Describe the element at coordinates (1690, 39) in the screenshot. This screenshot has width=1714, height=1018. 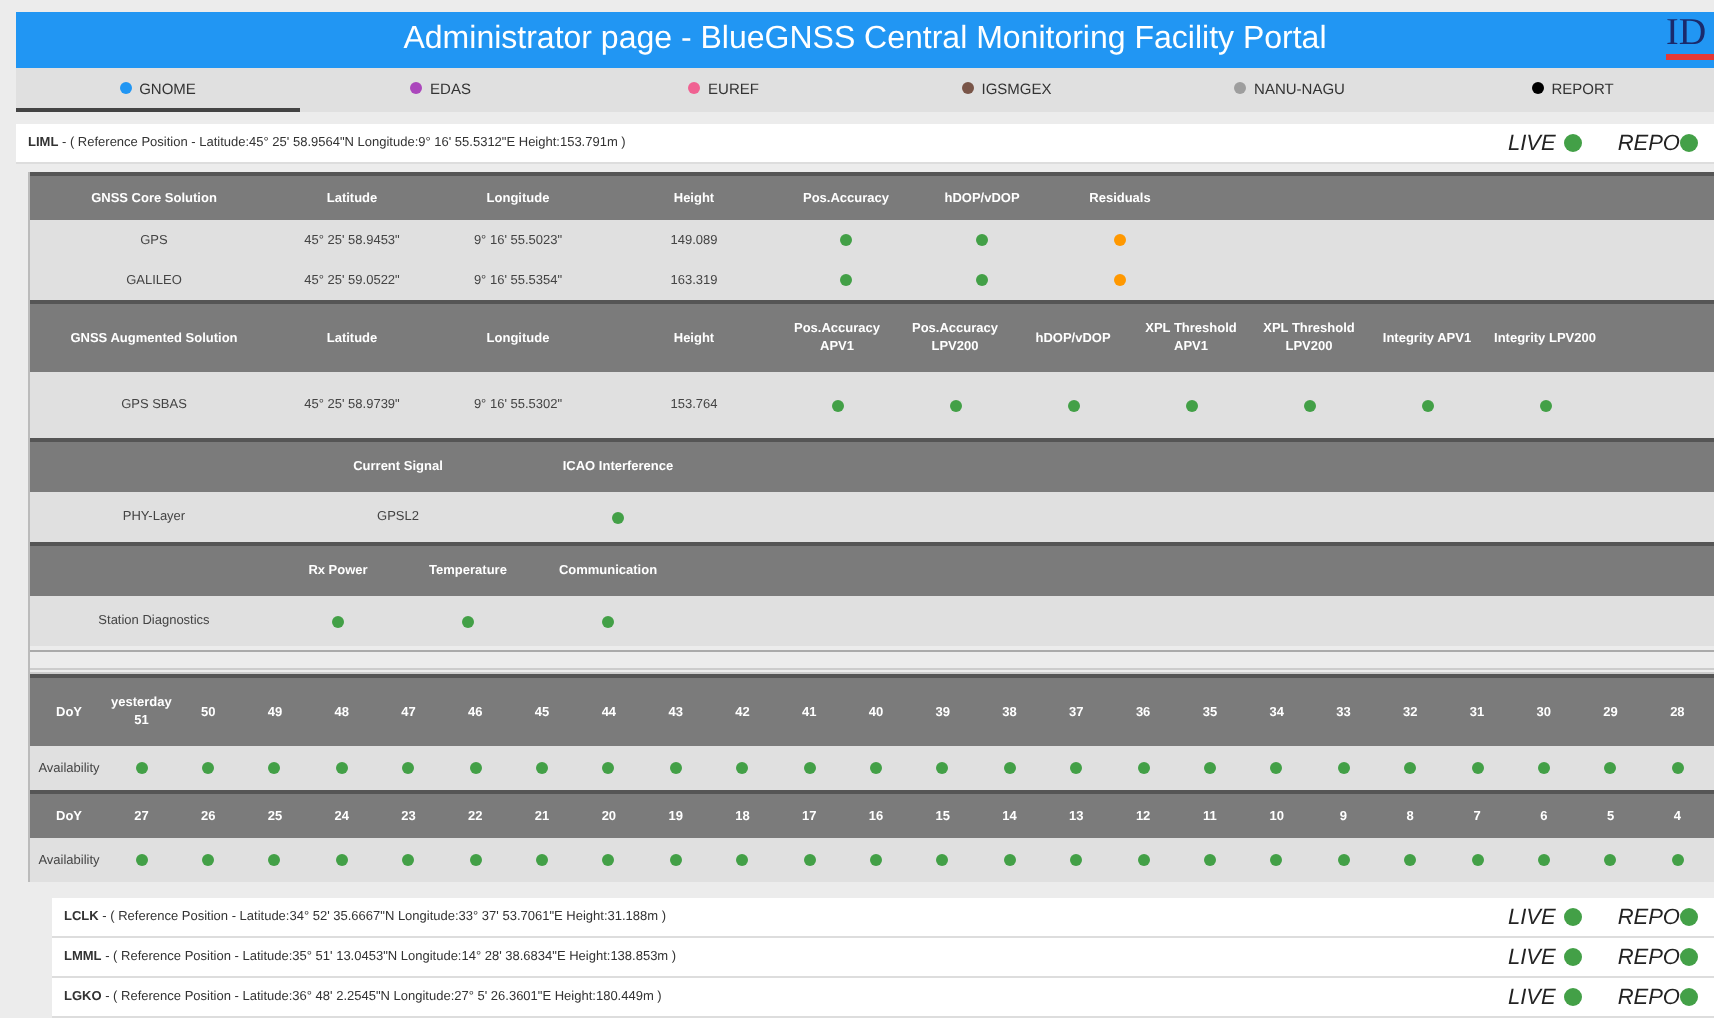
I see `logo: ID` at that location.